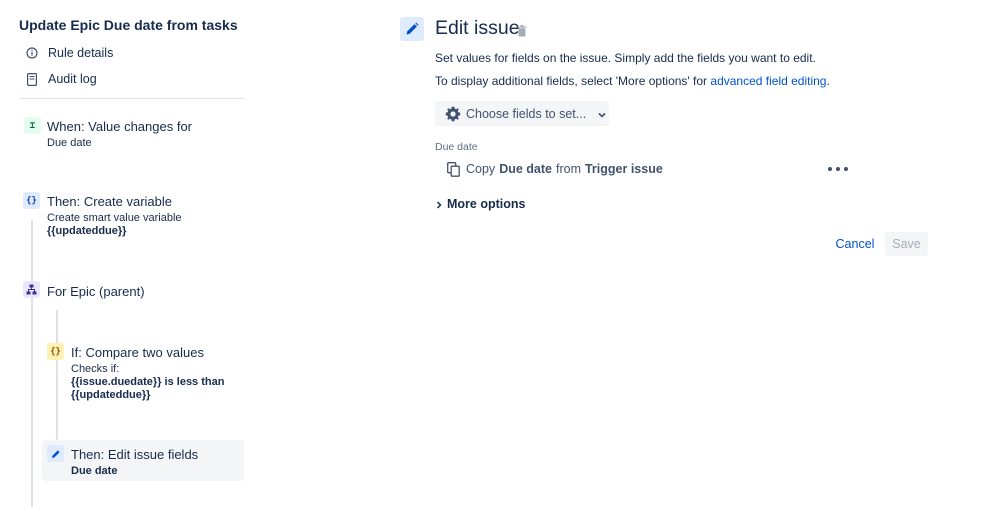 The image size is (999, 507). What do you see at coordinates (135, 454) in the screenshot?
I see `step-edit-issue-title: Then: Edit issue fields` at bounding box center [135, 454].